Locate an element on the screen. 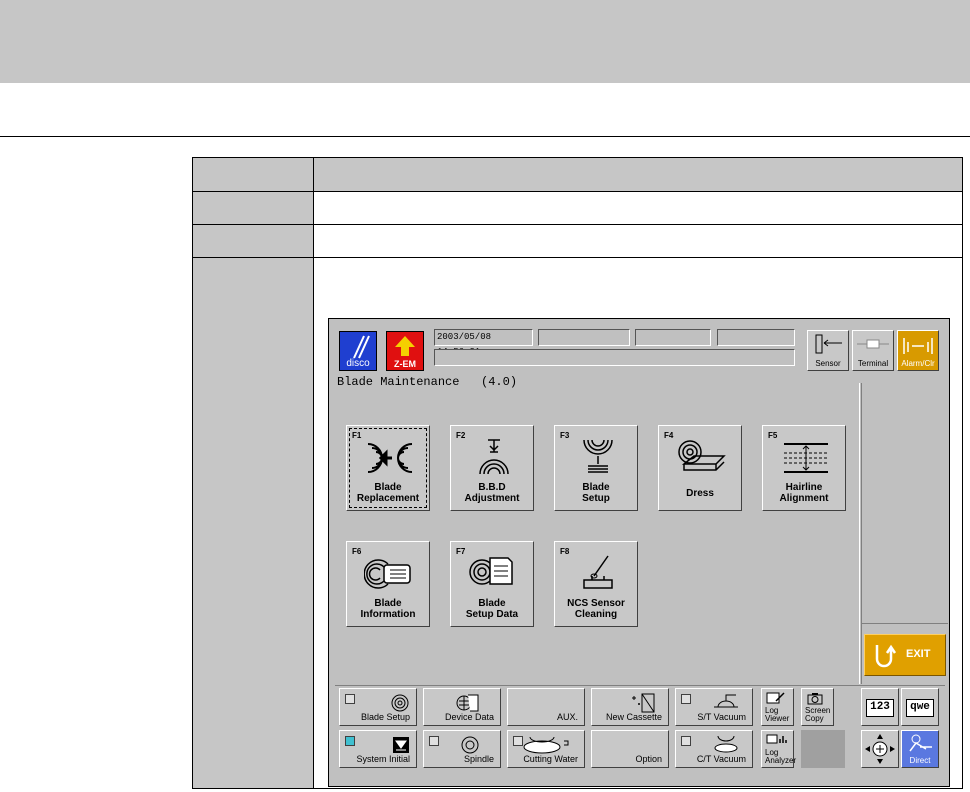 This screenshot has width=970, height=792. function-label: Blade Information is located at coordinates (388, 609).